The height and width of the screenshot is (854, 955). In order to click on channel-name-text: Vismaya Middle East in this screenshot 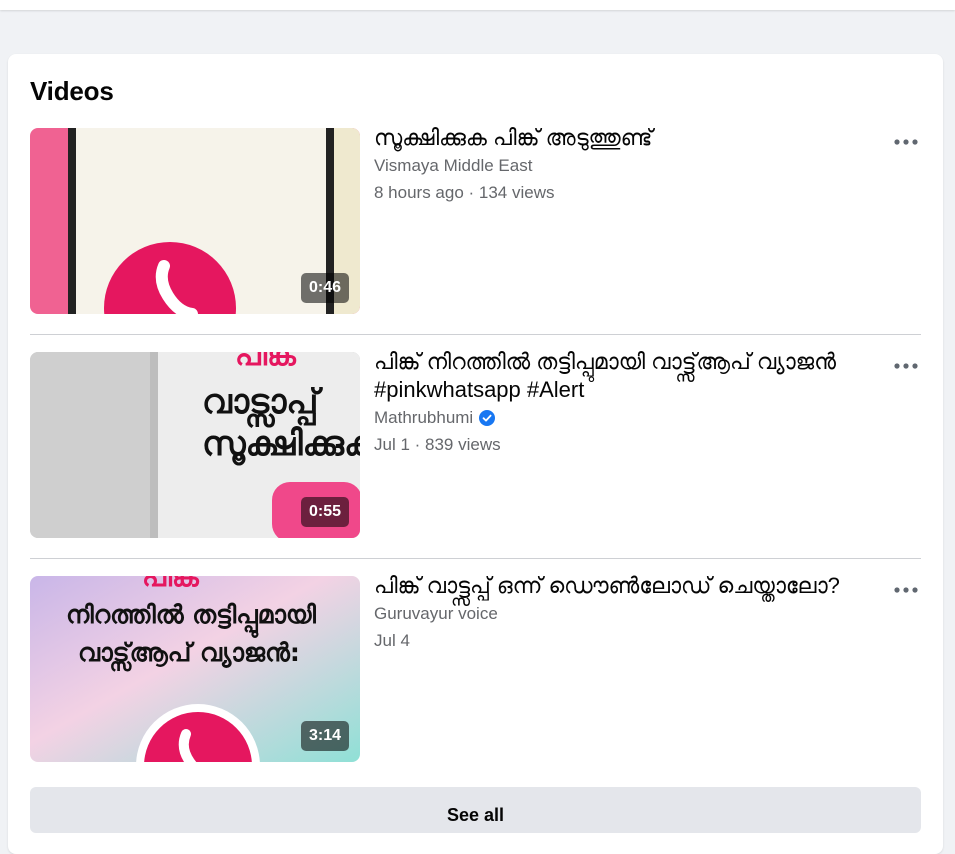, I will do `click(453, 166)`.